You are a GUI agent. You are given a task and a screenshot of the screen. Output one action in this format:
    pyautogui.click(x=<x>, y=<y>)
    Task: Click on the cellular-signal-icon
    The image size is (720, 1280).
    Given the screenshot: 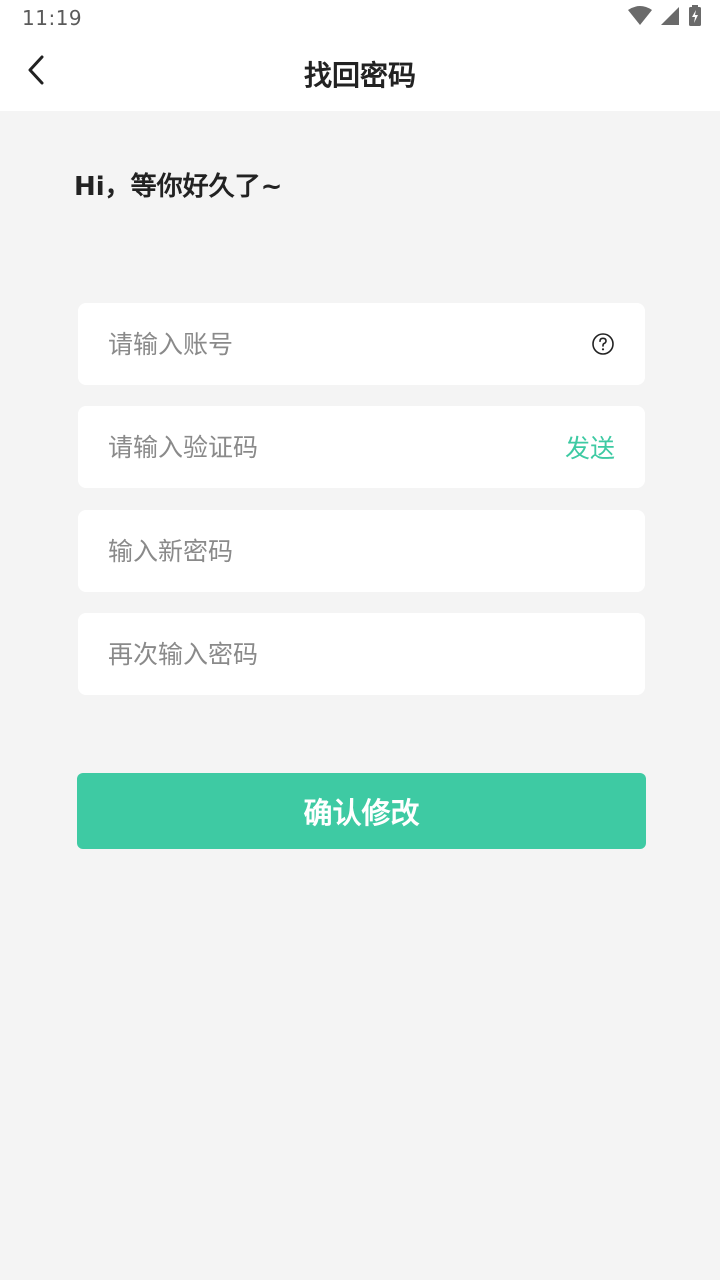 What is the action you would take?
    pyautogui.click(x=670, y=18)
    